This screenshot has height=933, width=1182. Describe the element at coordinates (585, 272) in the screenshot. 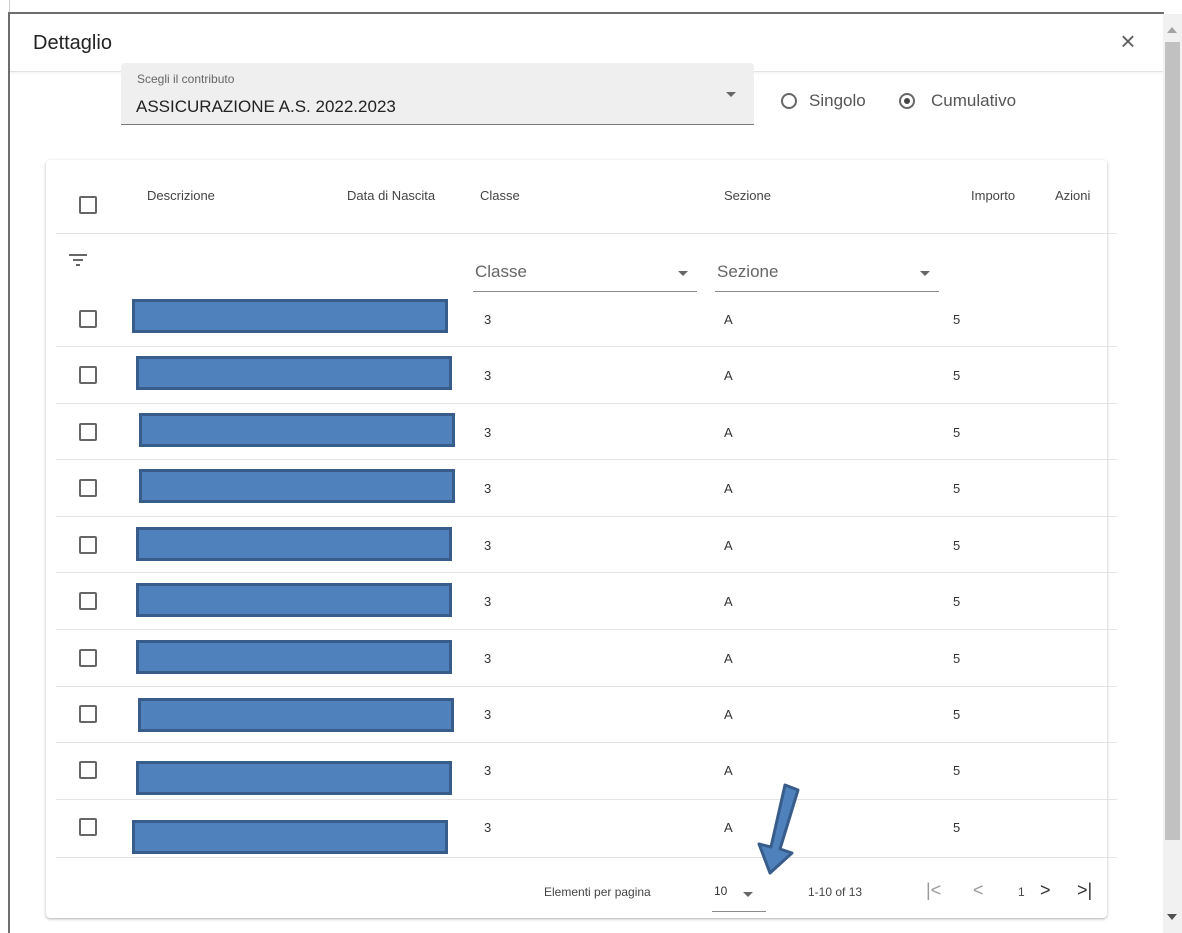

I see `classe-filter-select: Classe` at that location.